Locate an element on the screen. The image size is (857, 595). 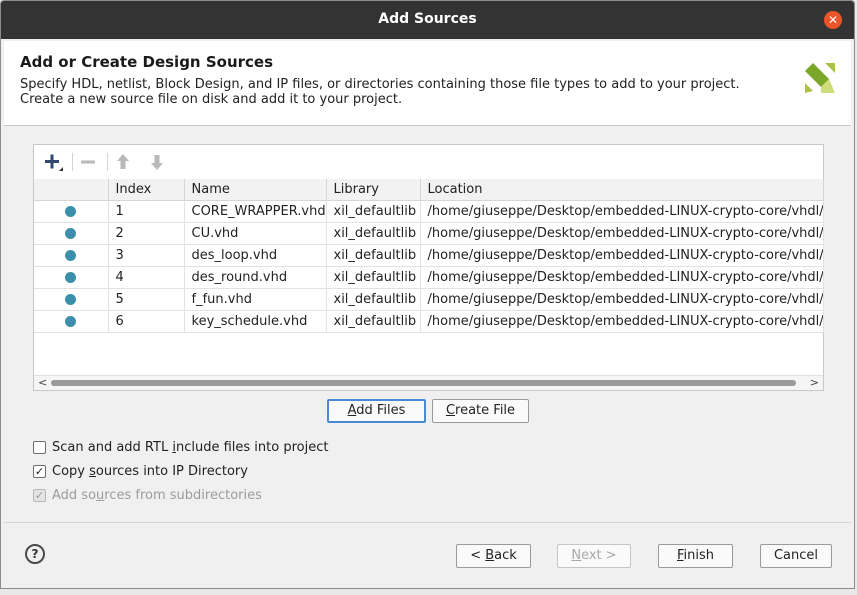
table-header-row: Index Name Library Location is located at coordinates (429, 190).